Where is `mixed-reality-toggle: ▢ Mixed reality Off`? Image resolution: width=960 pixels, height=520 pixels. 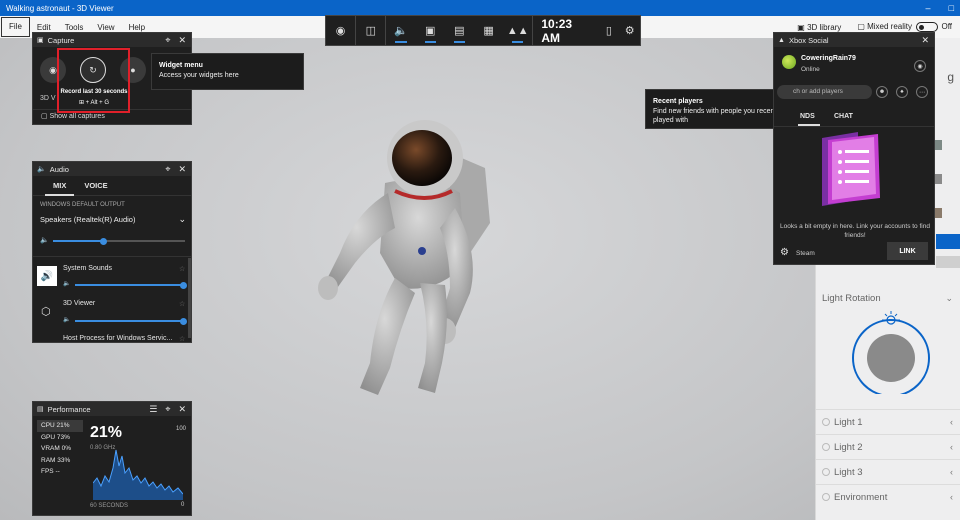 mixed-reality-toggle: ▢ Mixed reality Off is located at coordinates (904, 27).